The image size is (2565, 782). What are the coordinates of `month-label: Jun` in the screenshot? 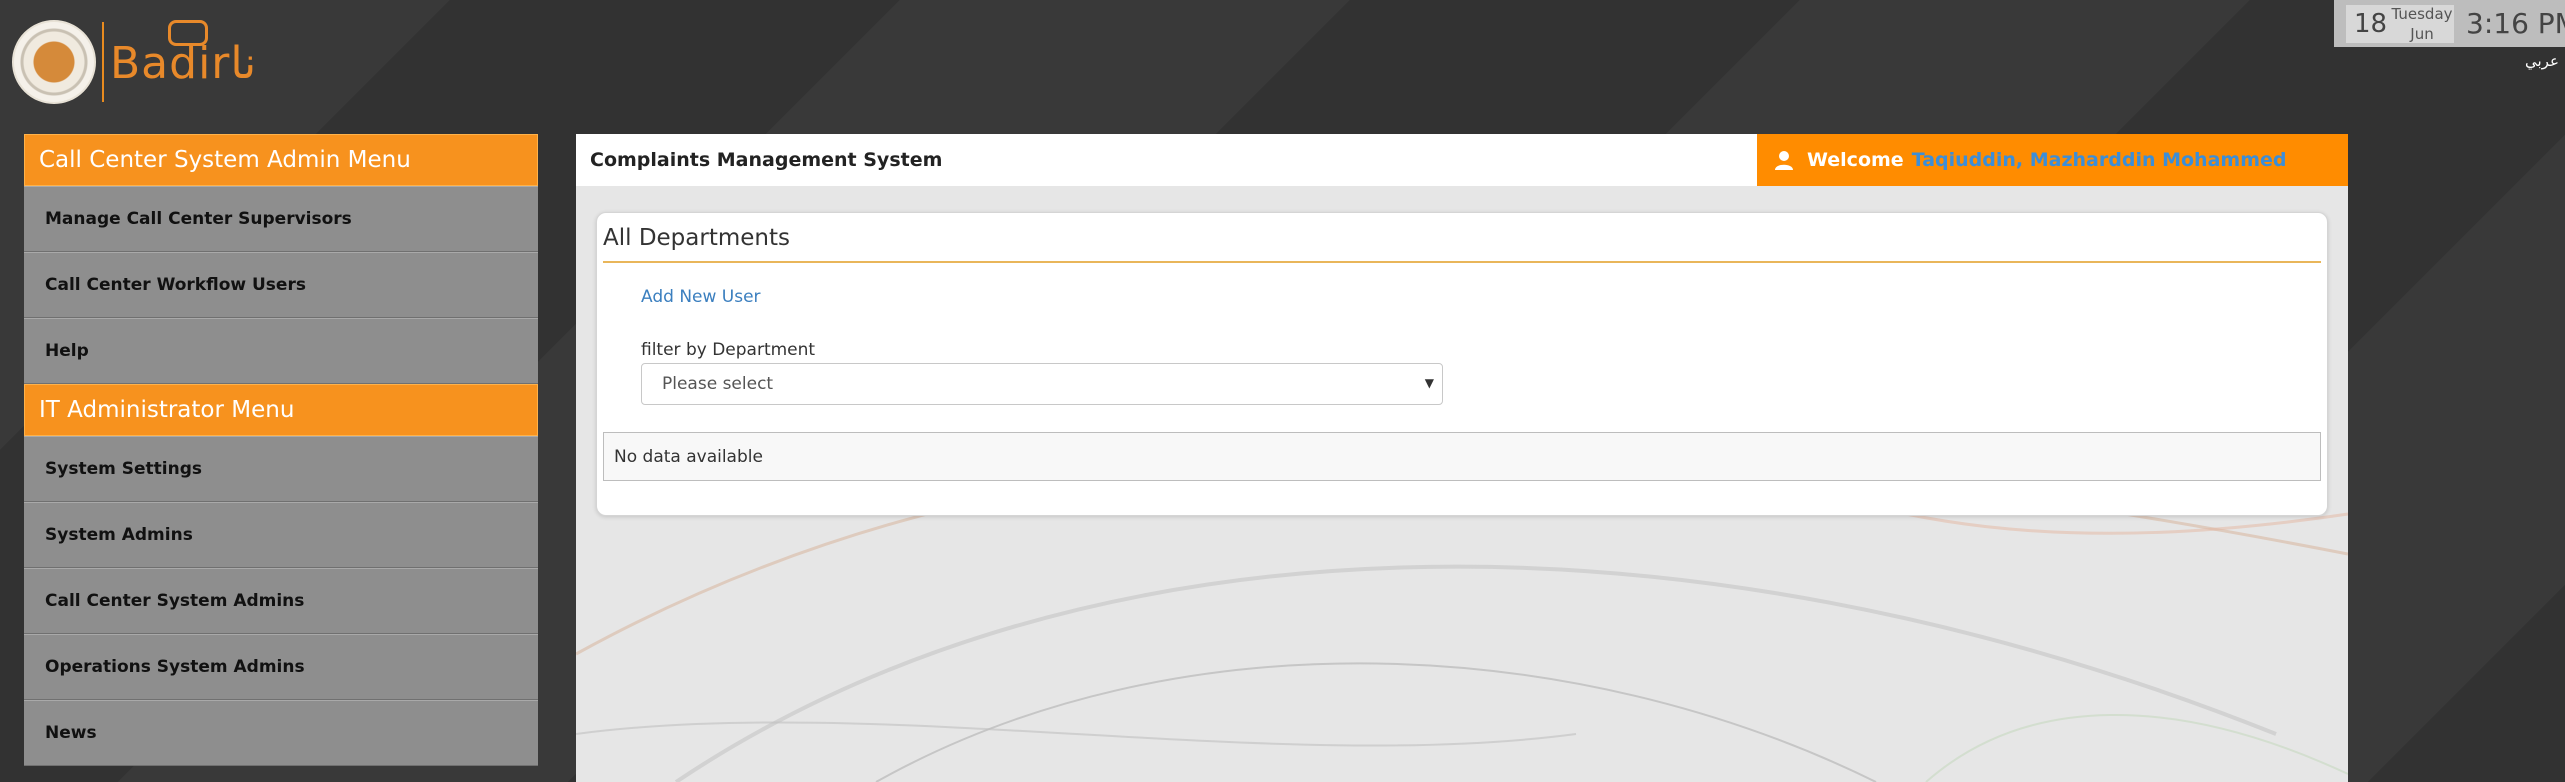 It's located at (2422, 33).